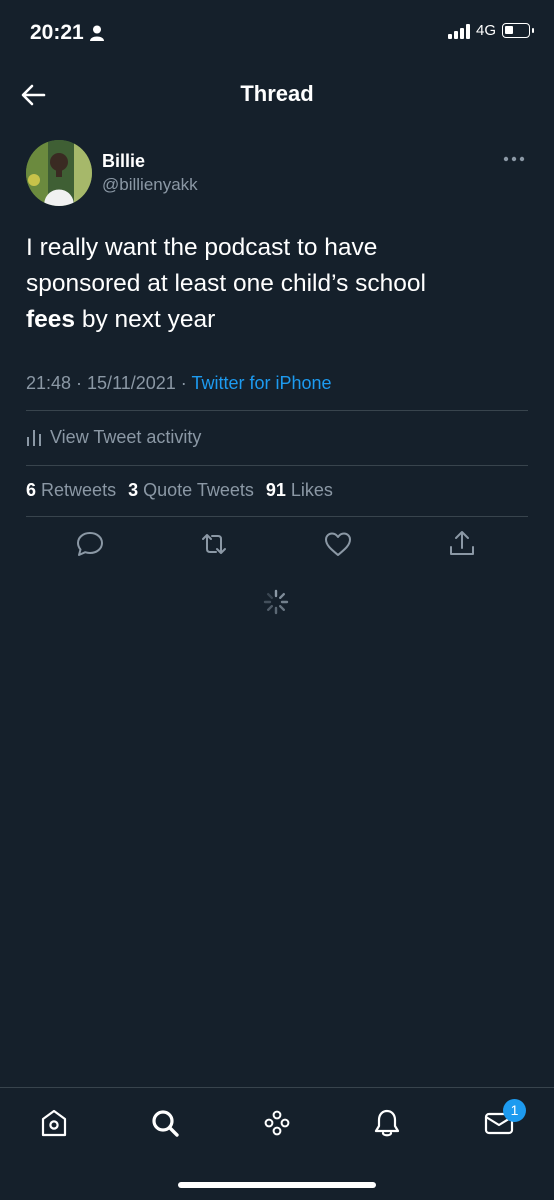 This screenshot has width=554, height=1200. Describe the element at coordinates (277, 33) in the screenshot. I see `status-bar: 20:21 4G` at that location.